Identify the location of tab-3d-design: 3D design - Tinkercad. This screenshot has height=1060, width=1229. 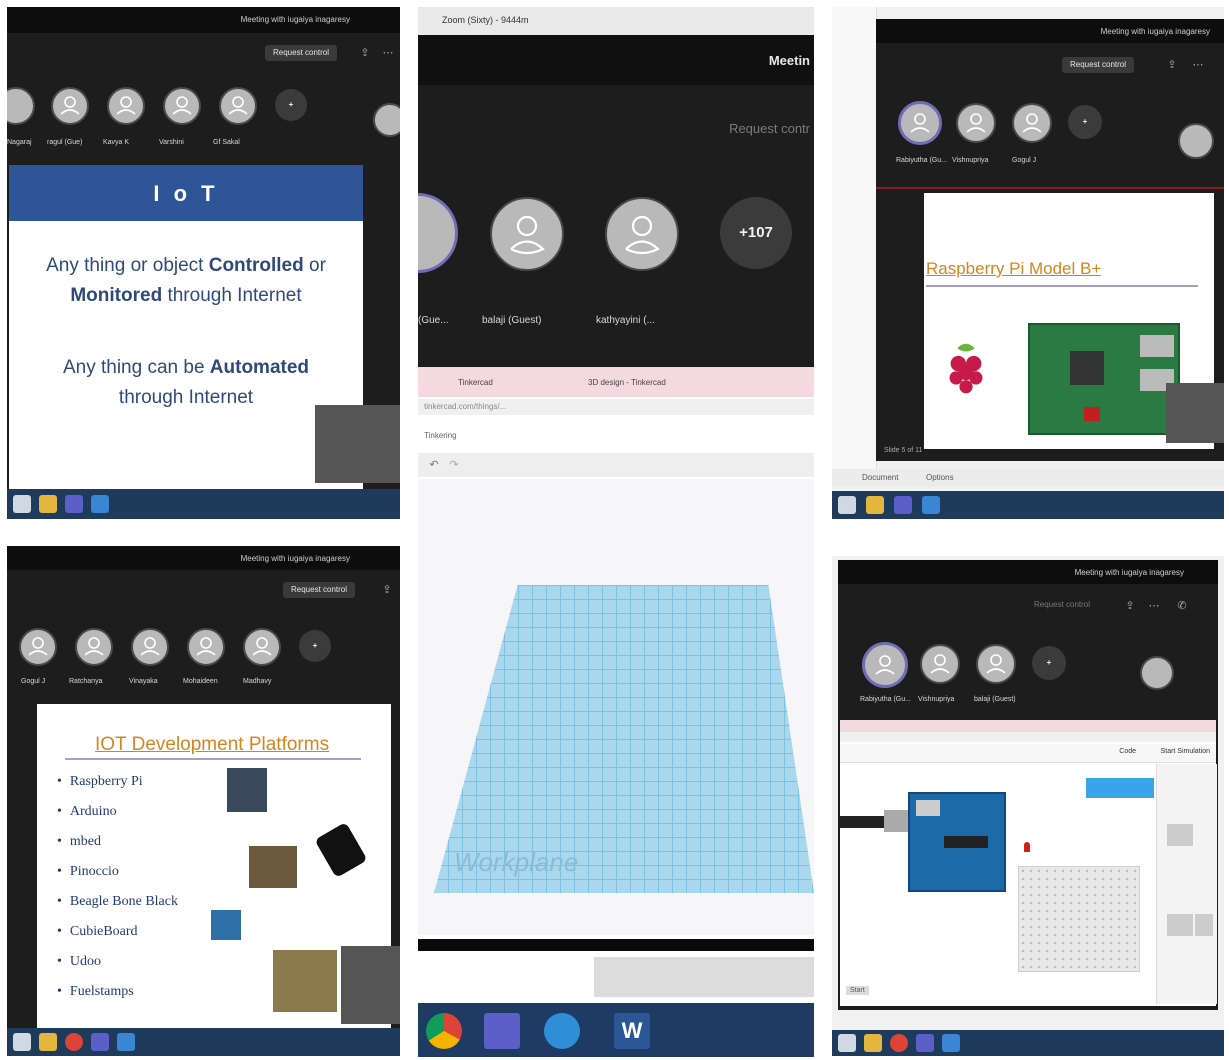
(627, 382).